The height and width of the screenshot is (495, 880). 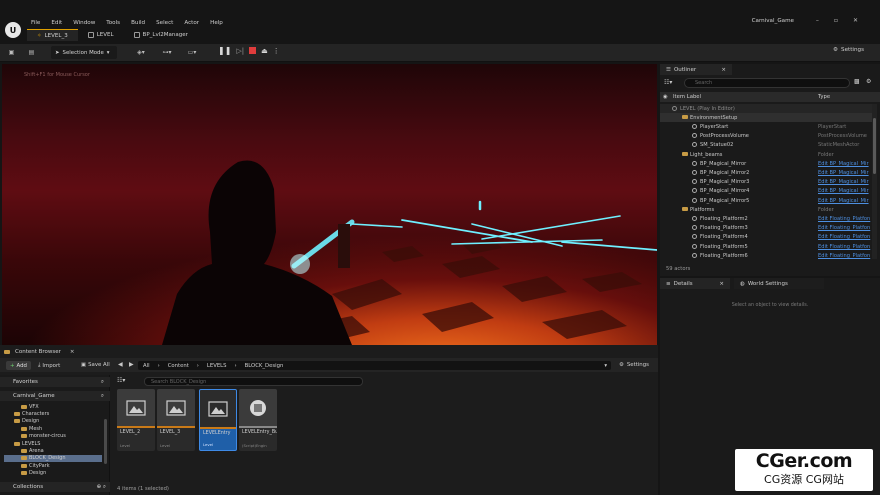 I want to click on menu-select: Select, so click(x=164, y=23).